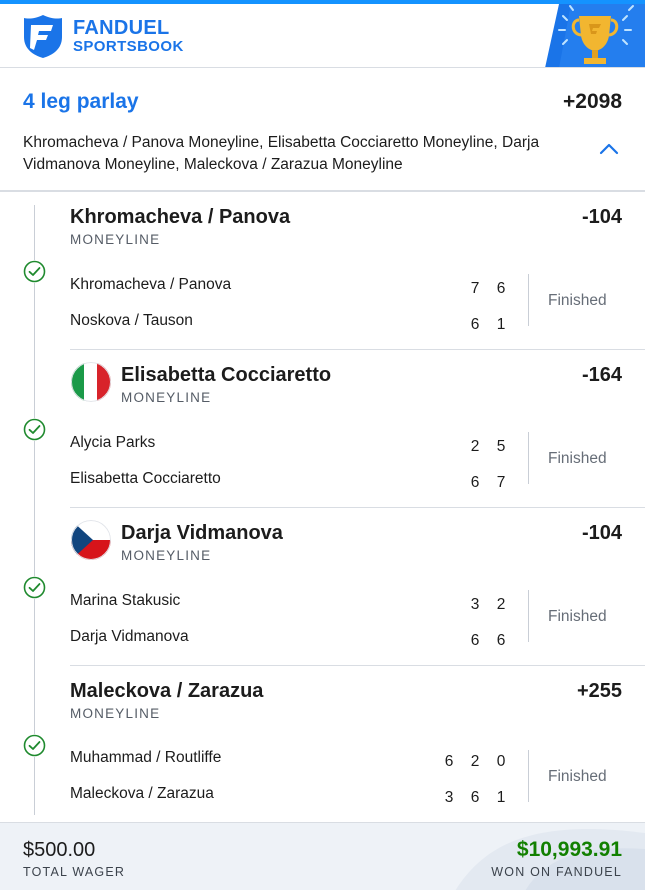 This screenshot has width=645, height=890. Describe the element at coordinates (167, 691) in the screenshot. I see `selection-name: Maleckova / Zarazua` at that location.